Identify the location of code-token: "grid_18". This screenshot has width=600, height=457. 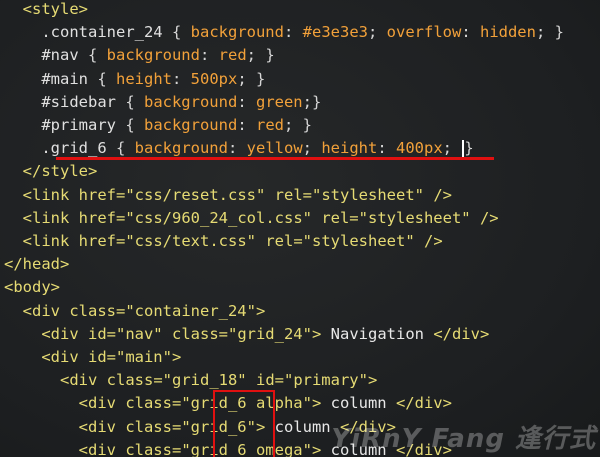
(204, 380).